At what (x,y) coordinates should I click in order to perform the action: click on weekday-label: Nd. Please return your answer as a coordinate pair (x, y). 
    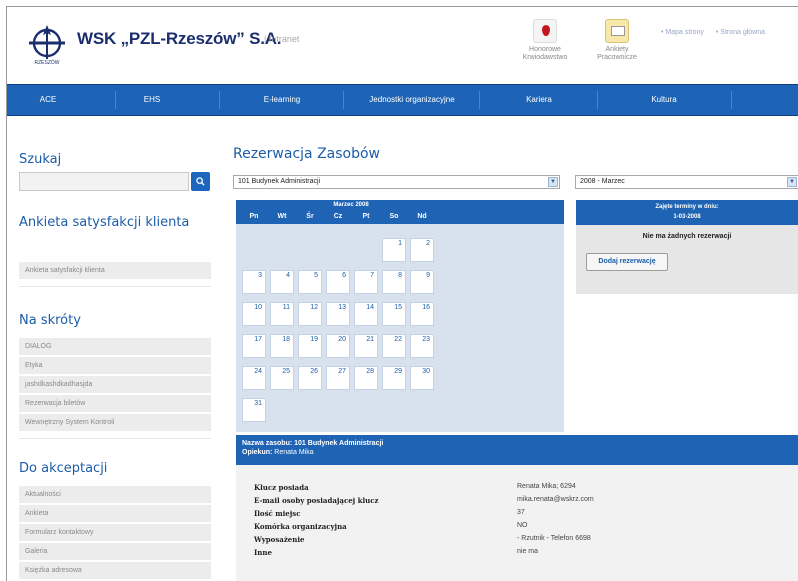
    Looking at the image, I should click on (422, 216).